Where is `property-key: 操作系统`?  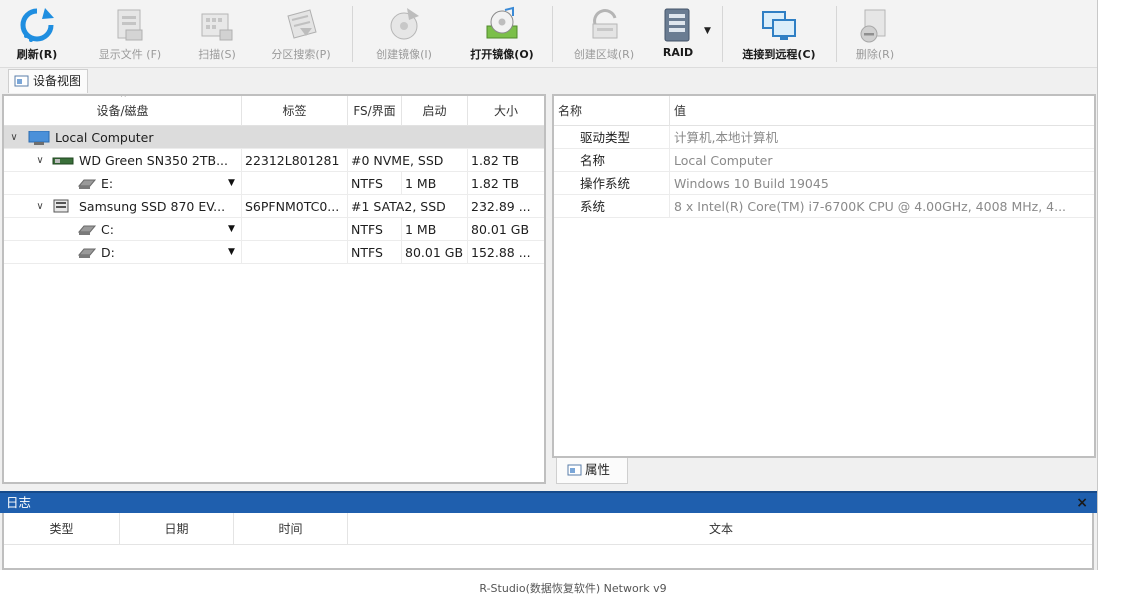
property-key: 操作系统 is located at coordinates (612, 183).